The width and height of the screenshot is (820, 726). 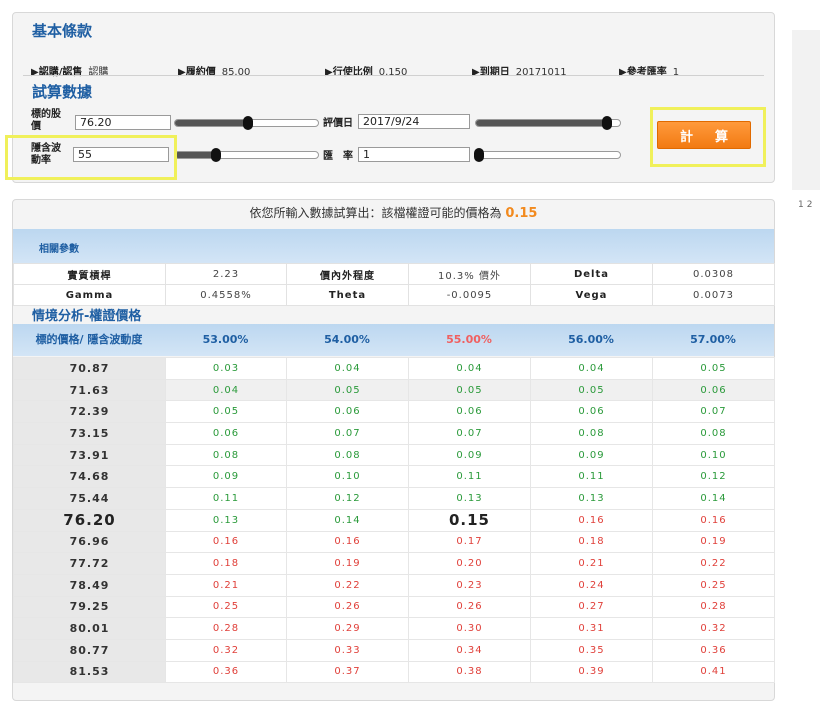 I want to click on warrant-price-cell: 0.23, so click(x=469, y=585).